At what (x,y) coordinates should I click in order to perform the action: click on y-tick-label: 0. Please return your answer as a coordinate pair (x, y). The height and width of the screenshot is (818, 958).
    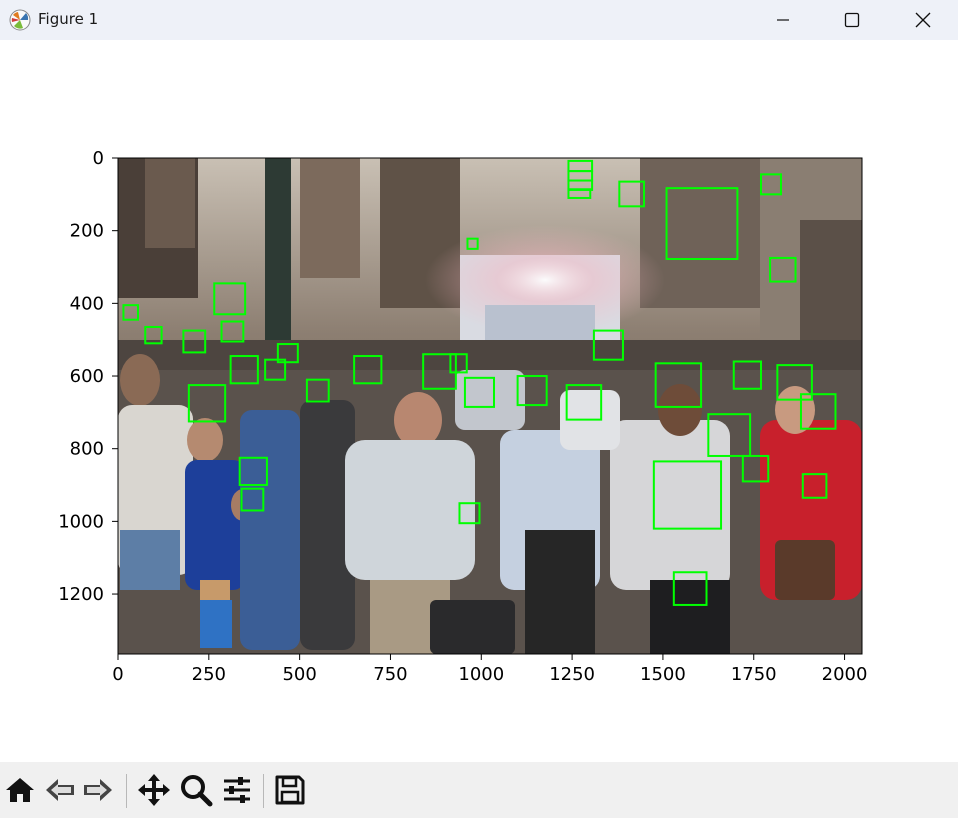
    Looking at the image, I should click on (98, 158).